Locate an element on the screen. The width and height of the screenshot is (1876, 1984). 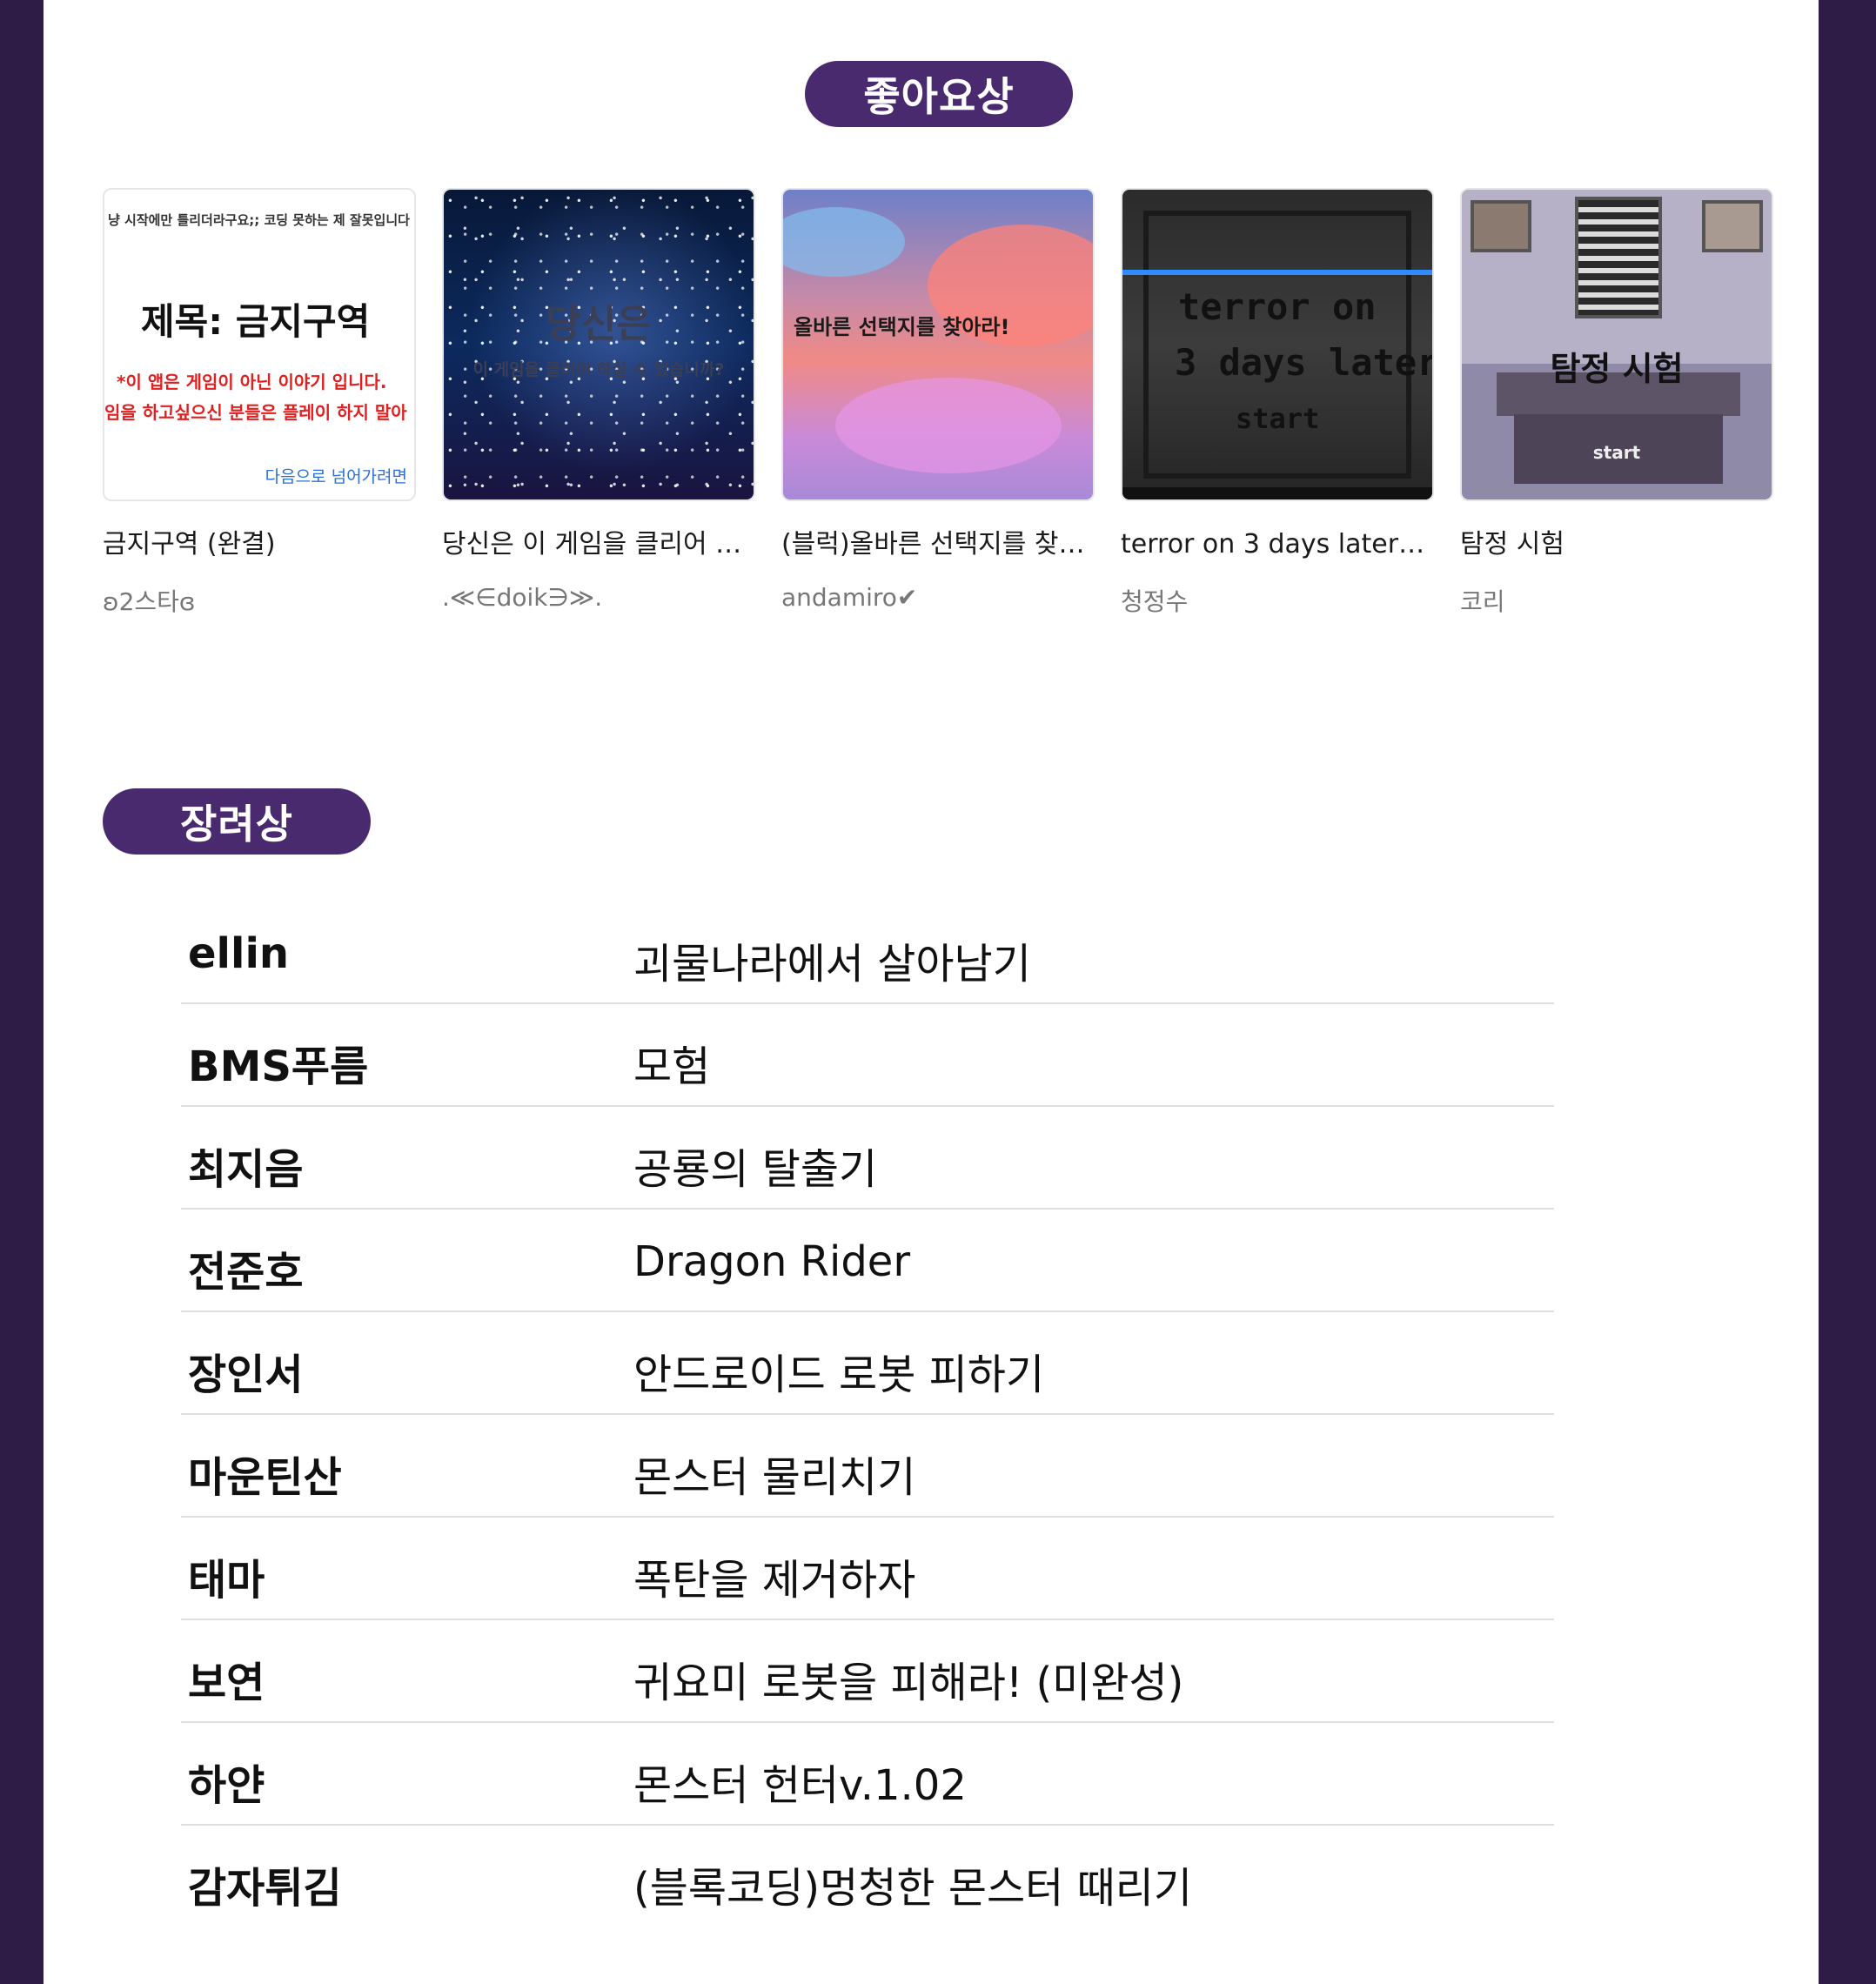
blue-light-bar is located at coordinates (1277, 272).